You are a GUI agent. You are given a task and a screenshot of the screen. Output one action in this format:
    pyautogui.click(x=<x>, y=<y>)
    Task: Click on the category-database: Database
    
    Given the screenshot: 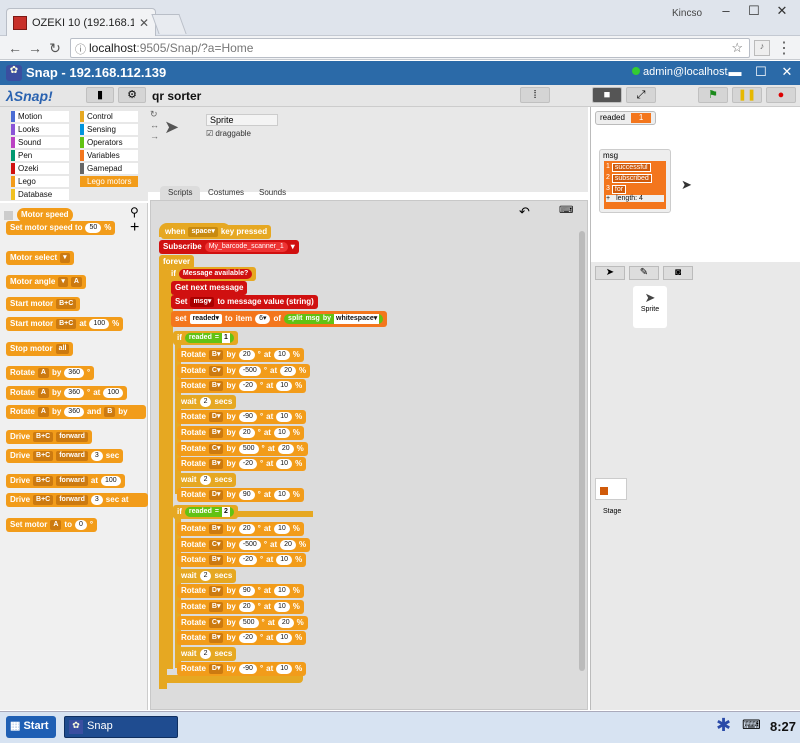 What is the action you would take?
    pyautogui.click(x=40, y=194)
    